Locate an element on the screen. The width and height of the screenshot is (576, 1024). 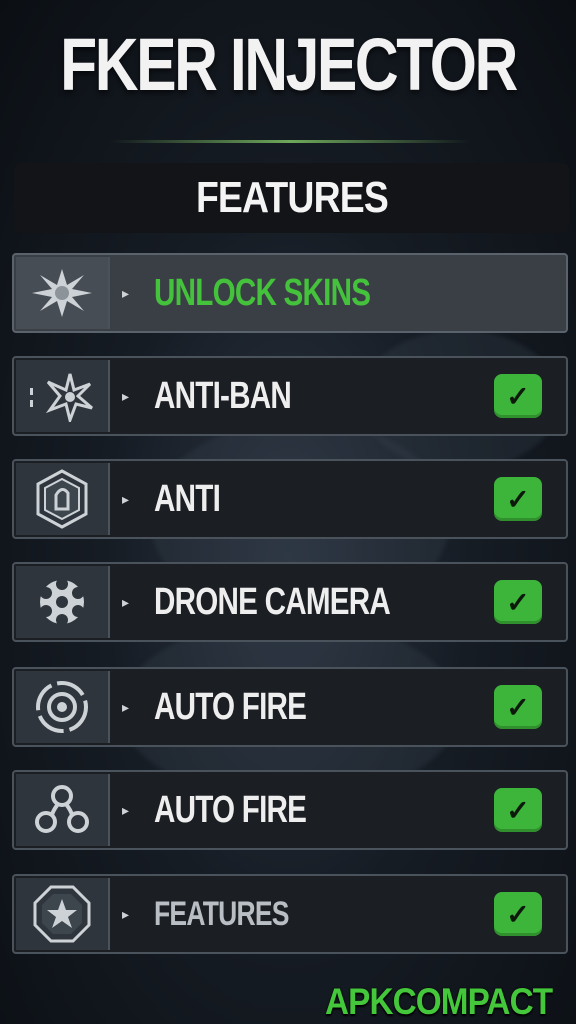
snowflake-icon is located at coordinates (63, 602).